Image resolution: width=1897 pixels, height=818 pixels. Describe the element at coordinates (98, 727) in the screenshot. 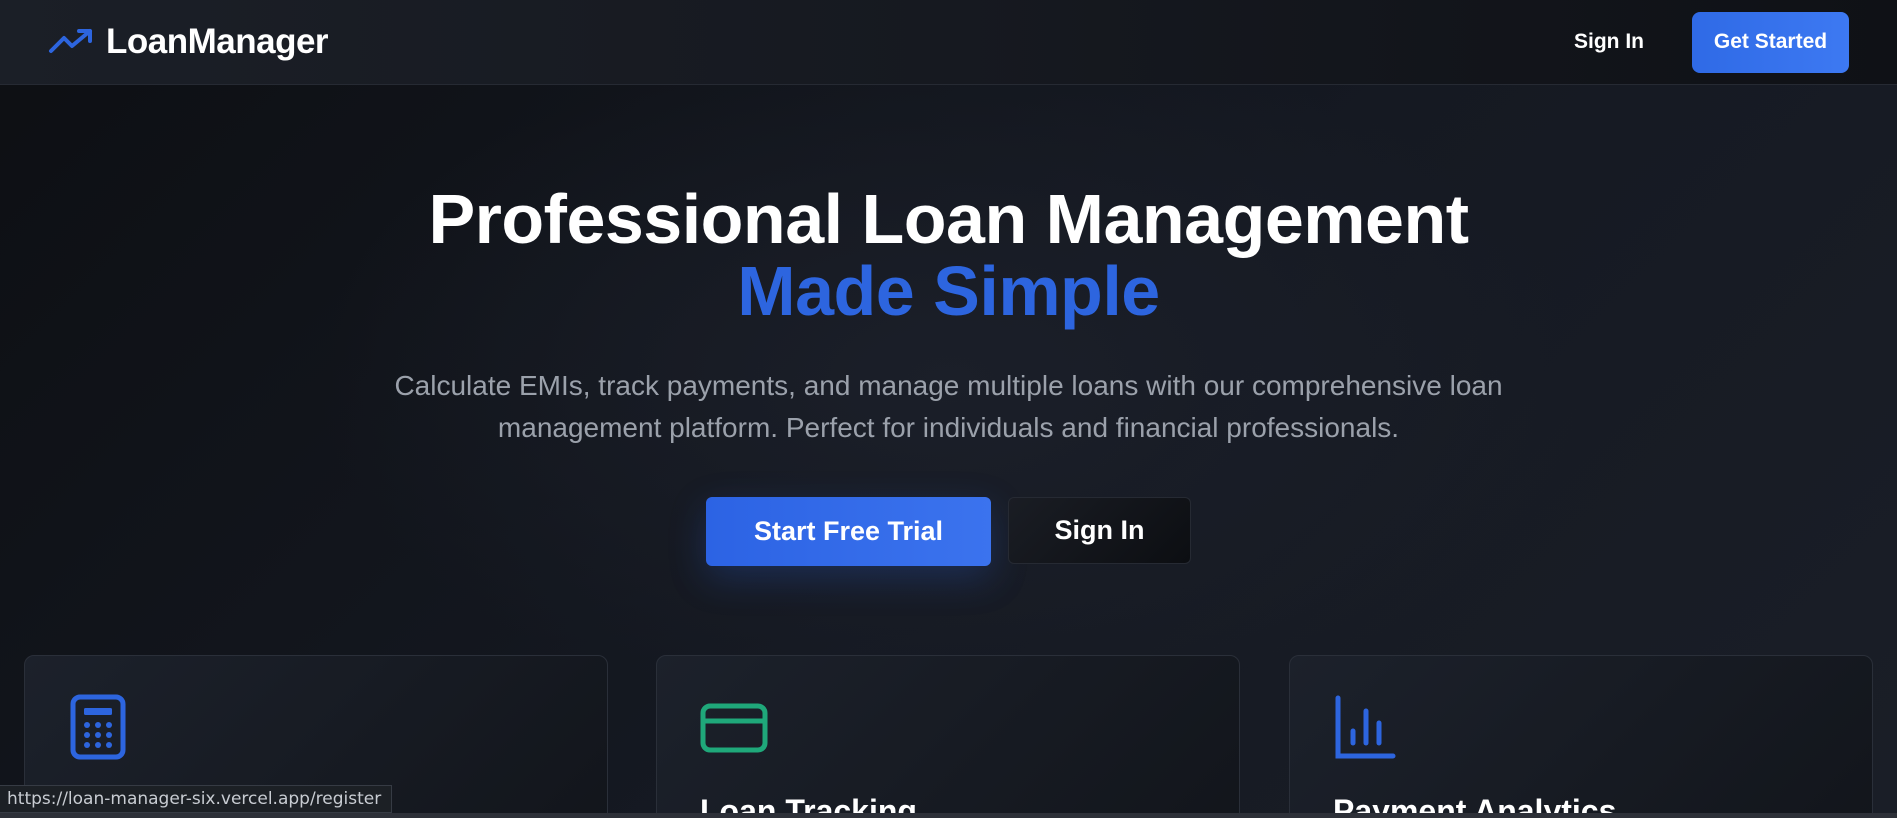

I see `calculator-icon` at that location.